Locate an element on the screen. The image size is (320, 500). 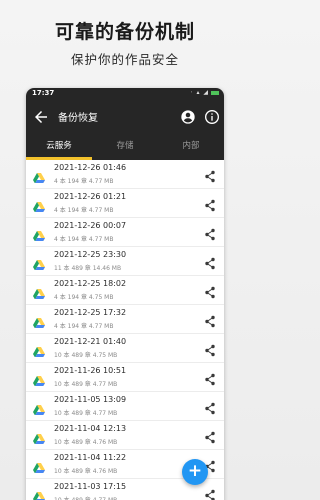
promo-subtitle: 保护你的作品安全 is located at coordinates (124, 59).